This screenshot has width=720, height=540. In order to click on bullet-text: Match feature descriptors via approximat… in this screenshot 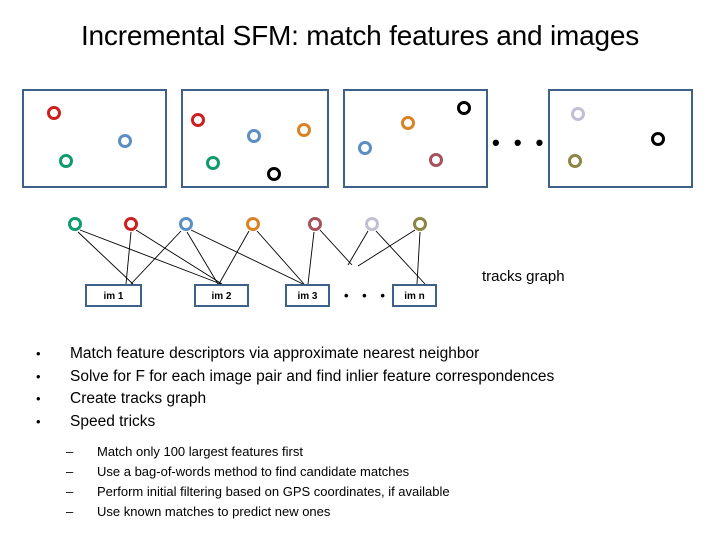, I will do `click(275, 353)`.